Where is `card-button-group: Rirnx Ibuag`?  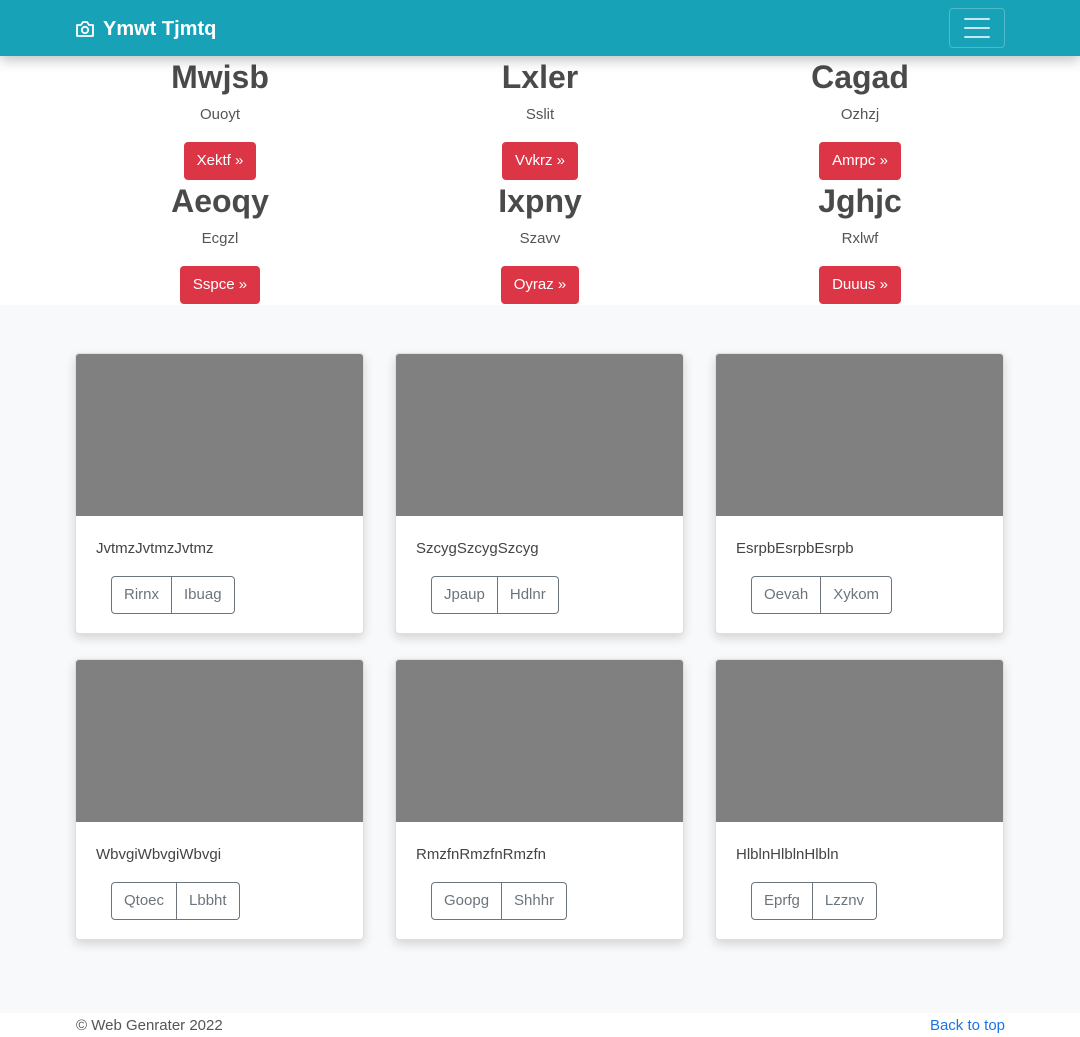 card-button-group: Rirnx Ibuag is located at coordinates (173, 595).